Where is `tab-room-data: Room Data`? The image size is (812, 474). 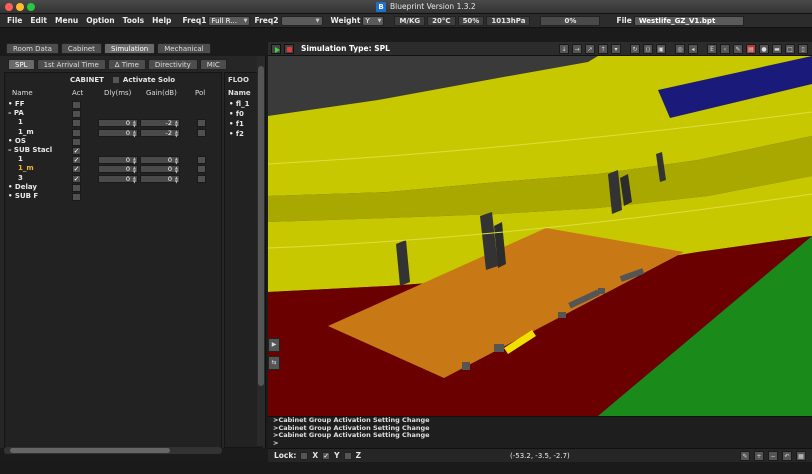 tab-room-data: Room Data is located at coordinates (32, 48).